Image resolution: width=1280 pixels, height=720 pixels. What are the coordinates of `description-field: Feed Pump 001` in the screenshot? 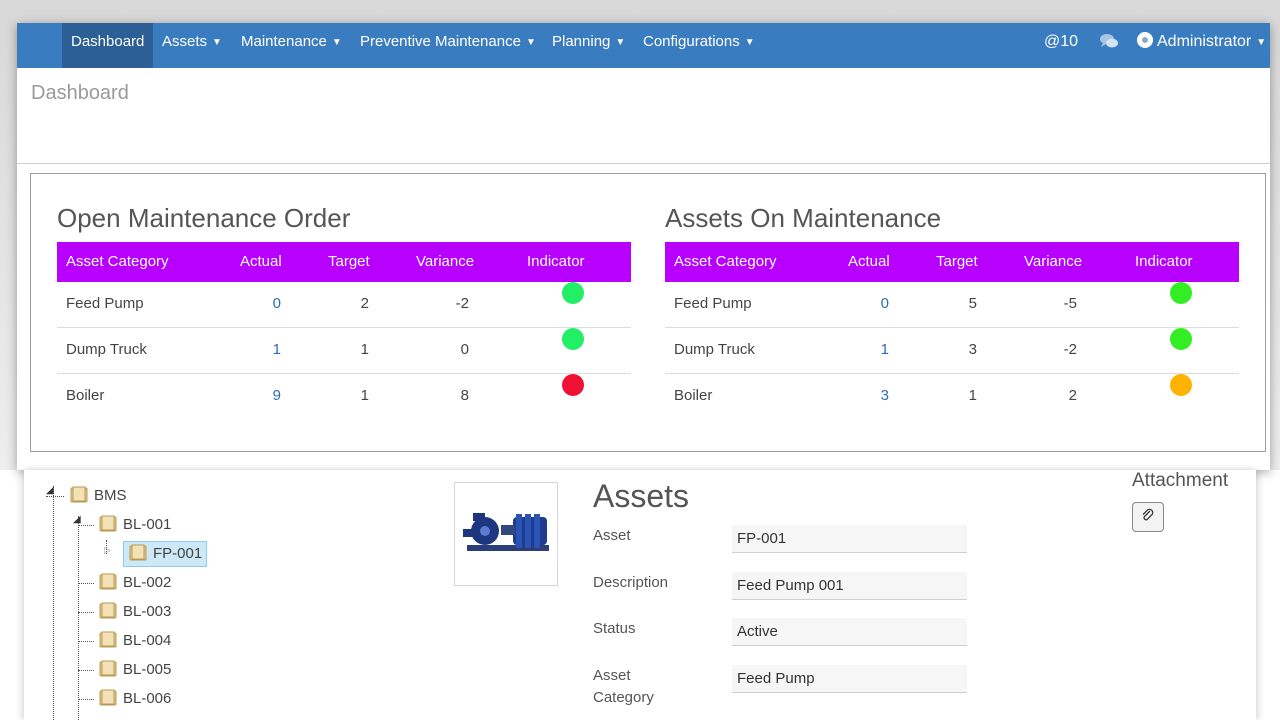 It's located at (849, 586).